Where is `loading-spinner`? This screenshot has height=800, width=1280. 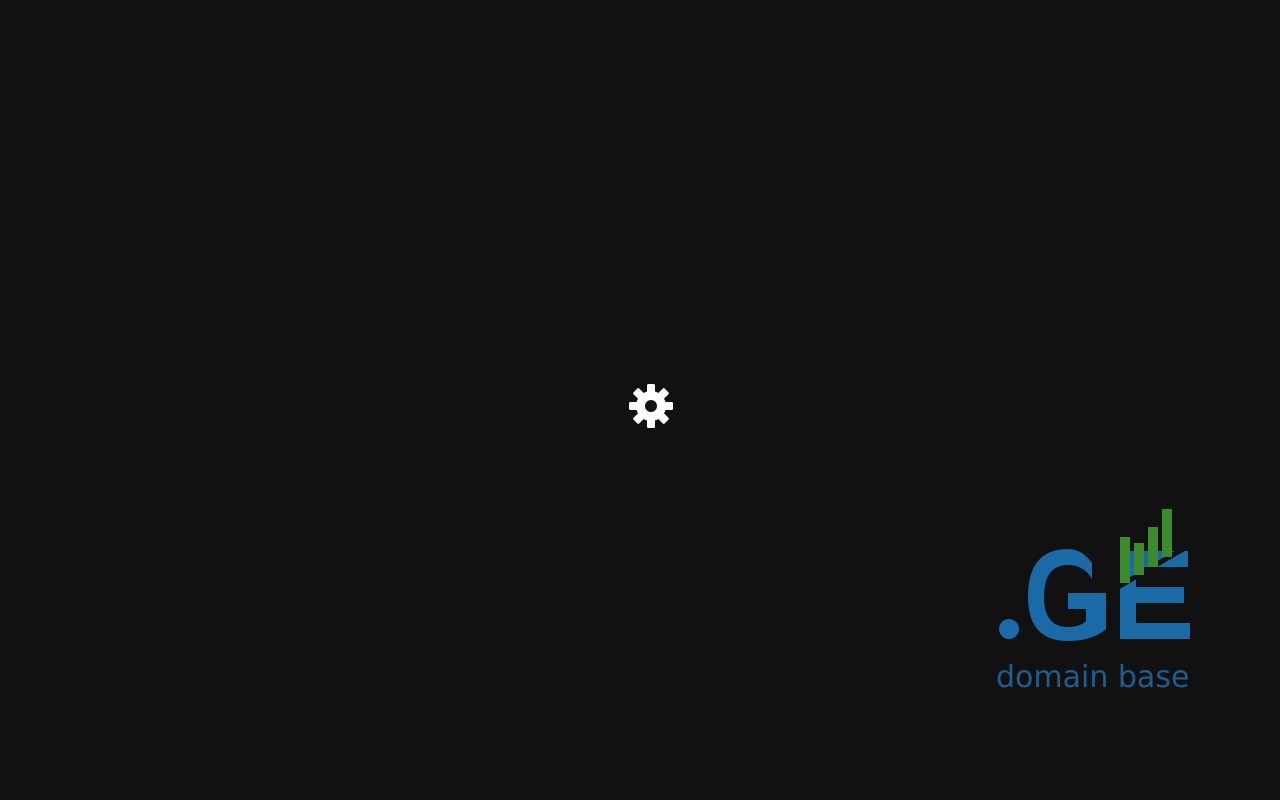
loading-spinner is located at coordinates (651, 406).